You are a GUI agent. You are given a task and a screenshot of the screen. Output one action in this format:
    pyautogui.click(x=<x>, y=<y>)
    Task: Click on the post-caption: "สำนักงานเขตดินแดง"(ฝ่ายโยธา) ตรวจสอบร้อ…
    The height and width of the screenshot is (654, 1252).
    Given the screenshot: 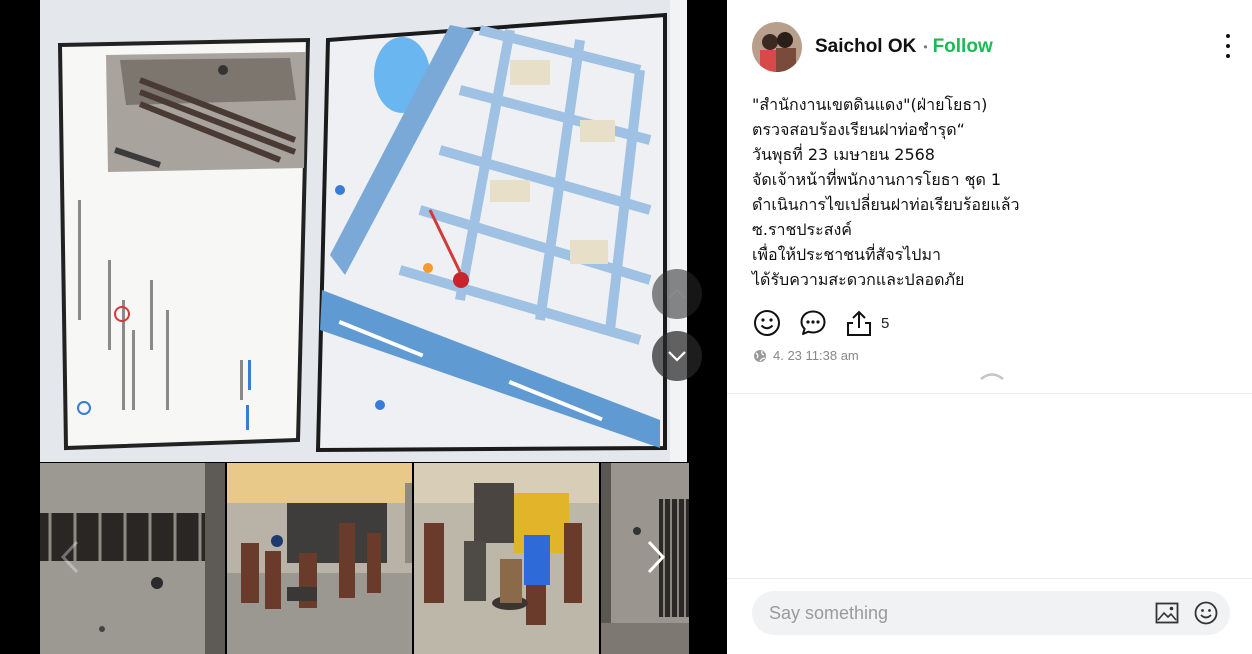 What is the action you would take?
    pyautogui.click(x=987, y=192)
    